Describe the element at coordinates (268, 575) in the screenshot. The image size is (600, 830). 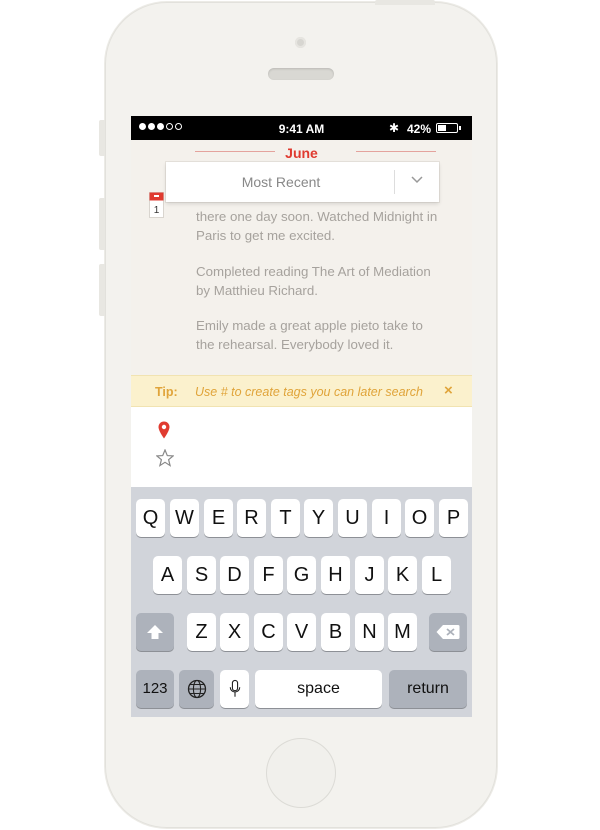
I see `key-f: F` at that location.